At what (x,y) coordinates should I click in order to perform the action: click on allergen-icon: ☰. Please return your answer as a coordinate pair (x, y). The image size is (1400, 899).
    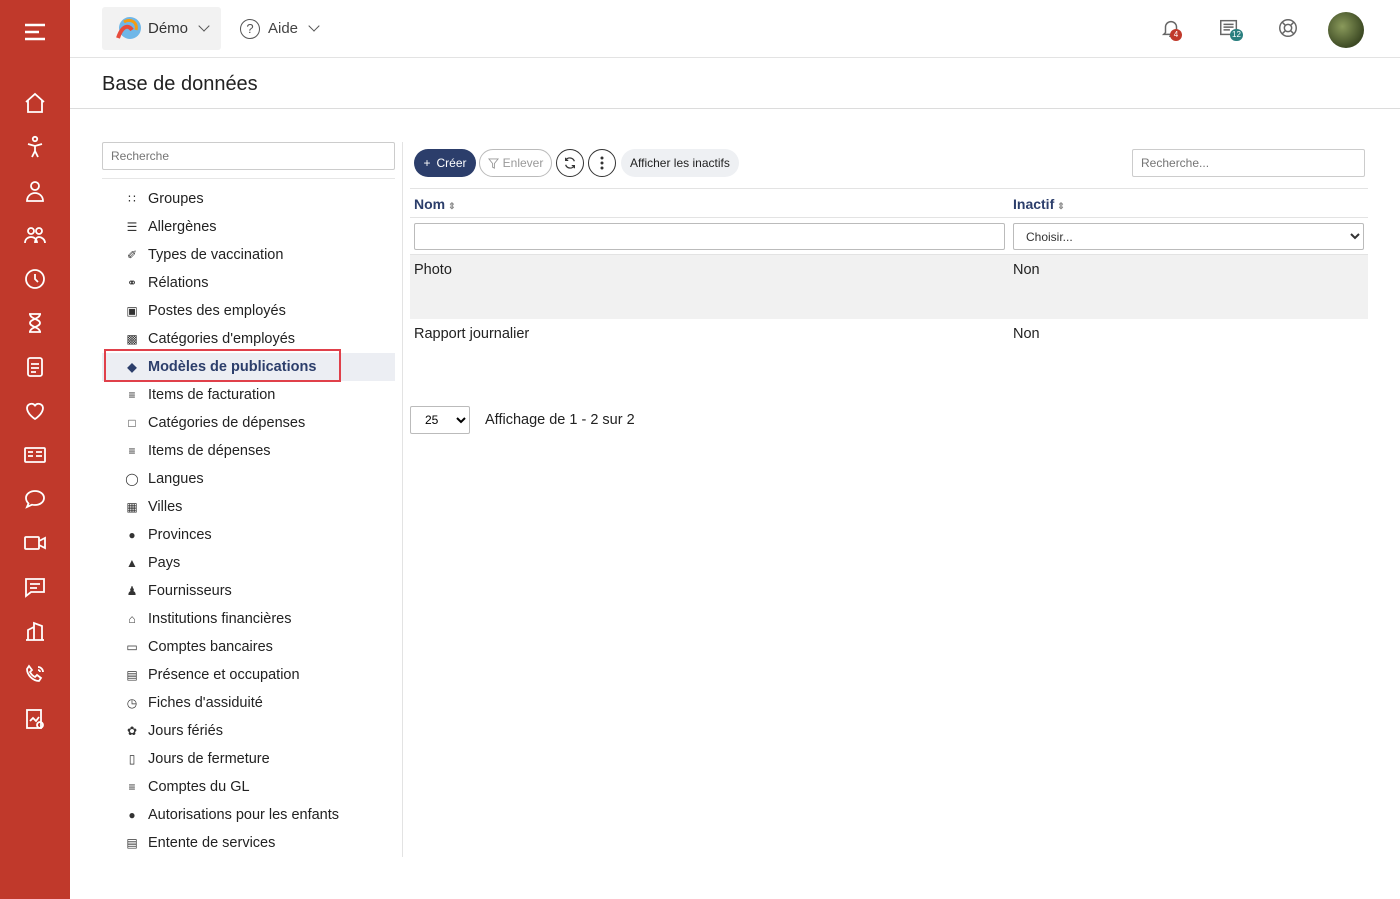
    Looking at the image, I should click on (132, 227).